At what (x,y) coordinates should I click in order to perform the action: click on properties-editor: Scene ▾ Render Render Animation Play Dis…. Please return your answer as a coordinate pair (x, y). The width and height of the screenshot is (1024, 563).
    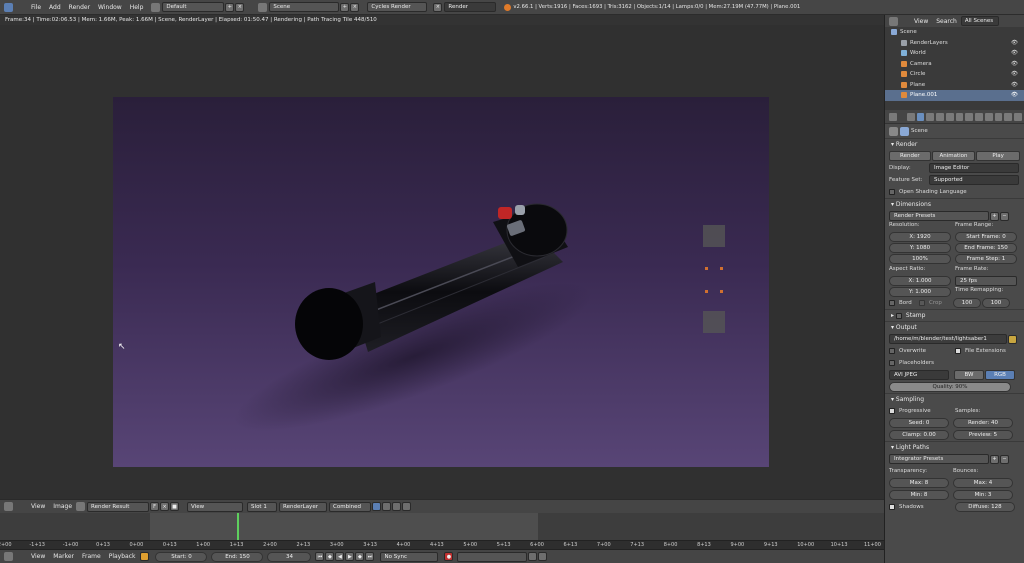
    Looking at the image, I should click on (954, 336).